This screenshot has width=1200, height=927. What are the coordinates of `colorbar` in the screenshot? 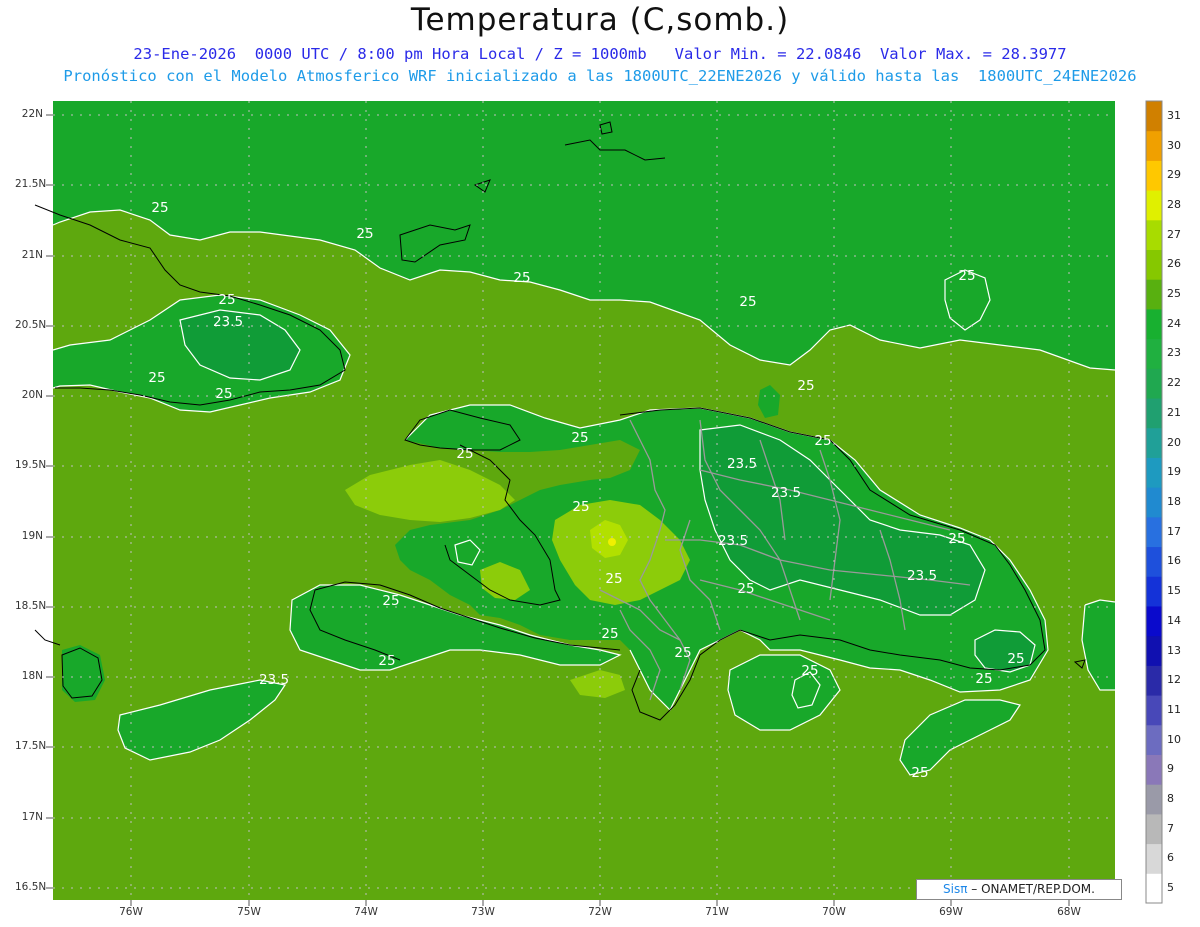 It's located at (1154, 502).